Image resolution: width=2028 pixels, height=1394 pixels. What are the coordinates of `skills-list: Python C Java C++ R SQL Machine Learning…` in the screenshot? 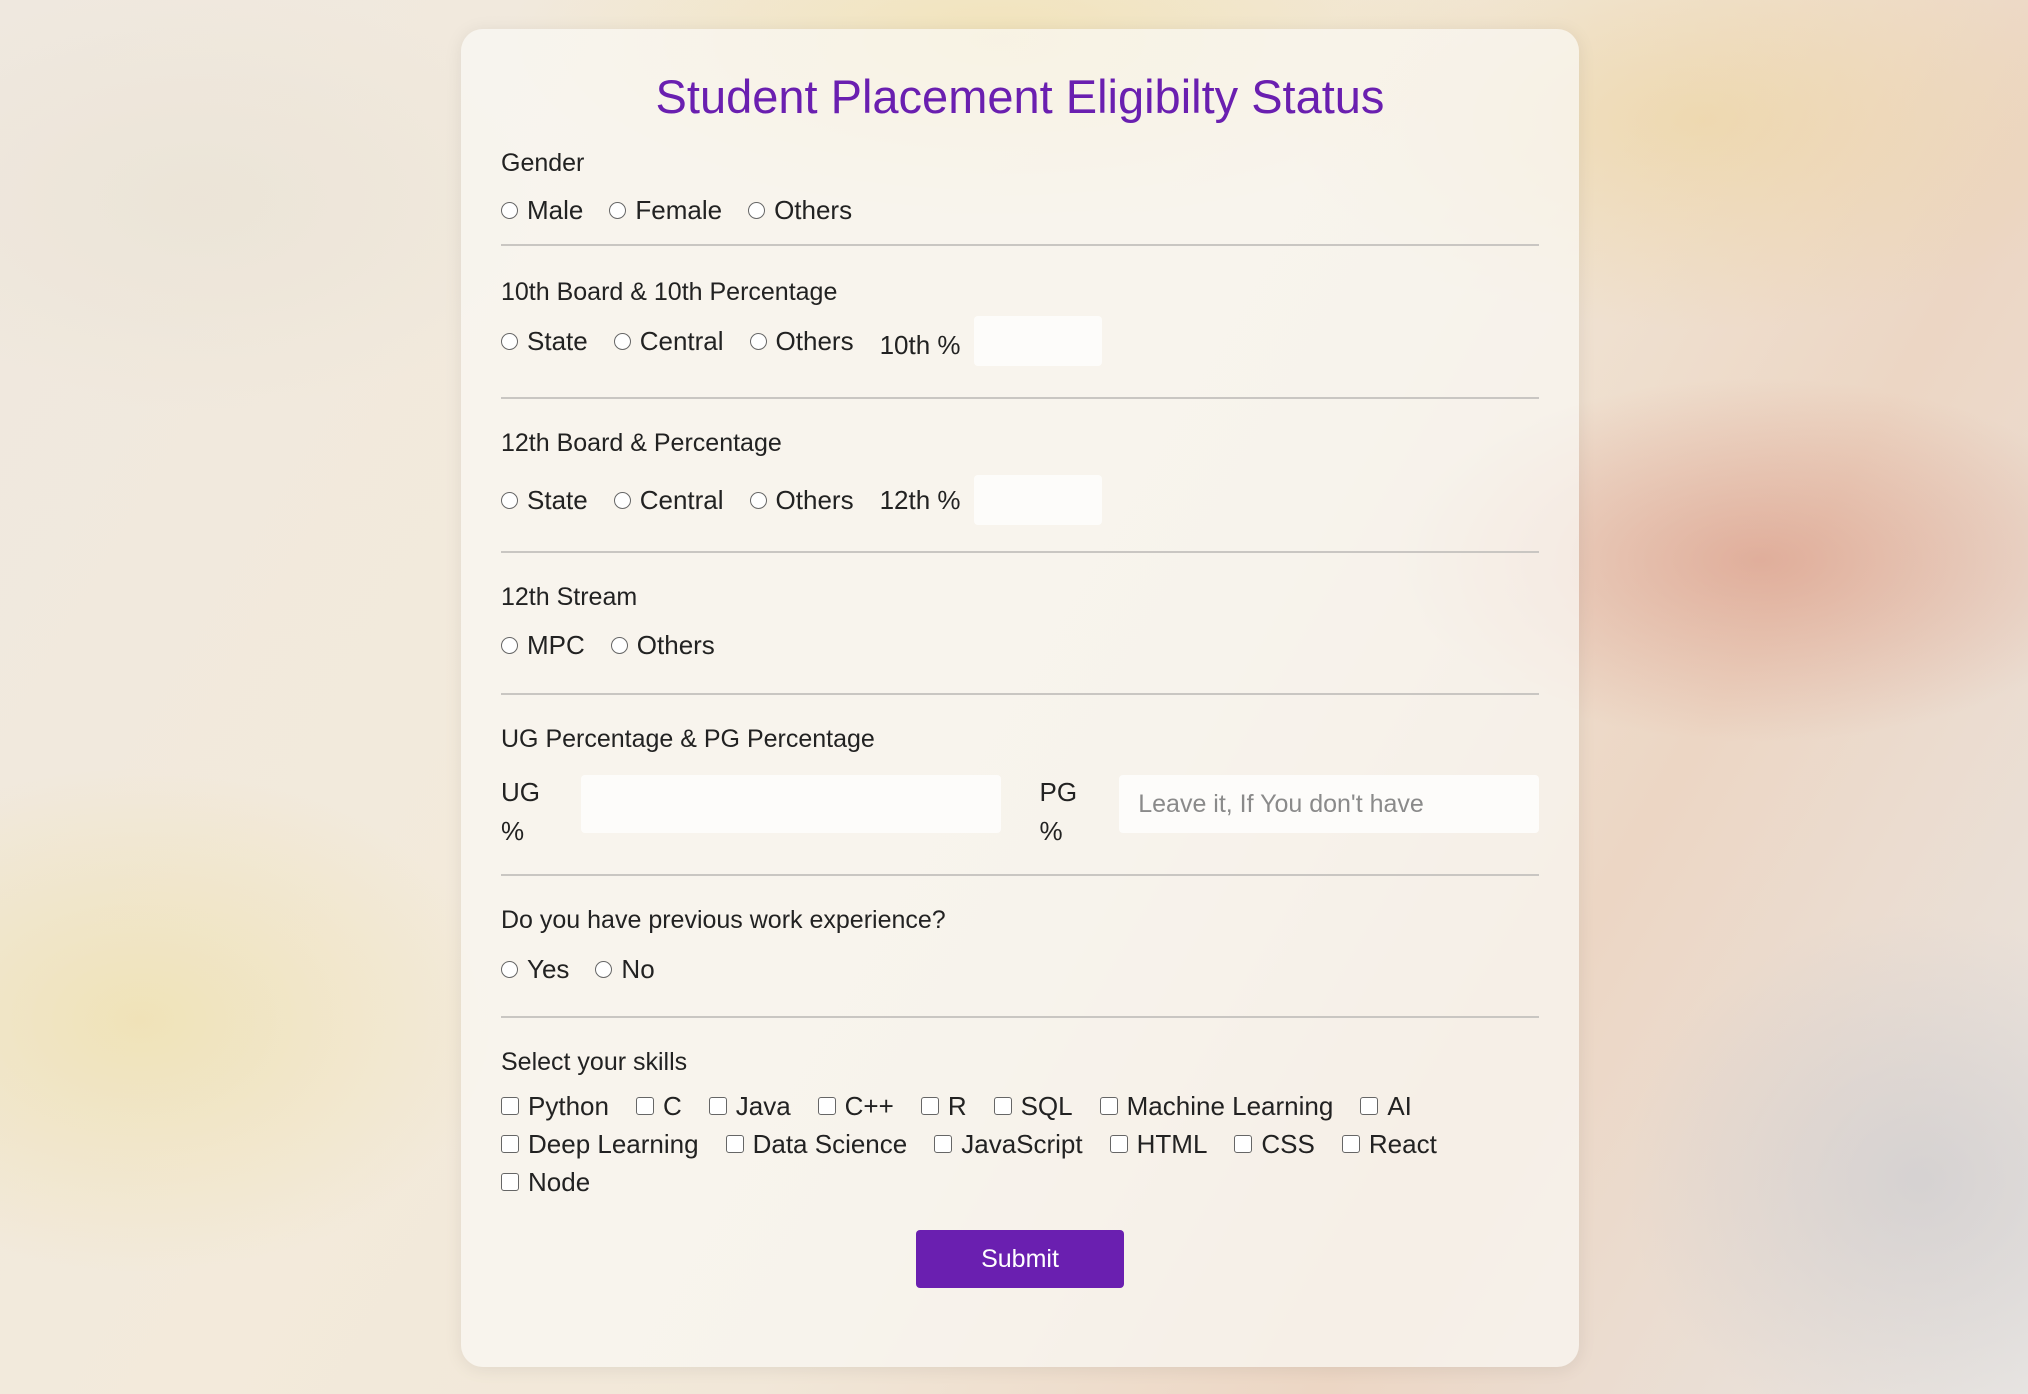 It's located at (1020, 1144).